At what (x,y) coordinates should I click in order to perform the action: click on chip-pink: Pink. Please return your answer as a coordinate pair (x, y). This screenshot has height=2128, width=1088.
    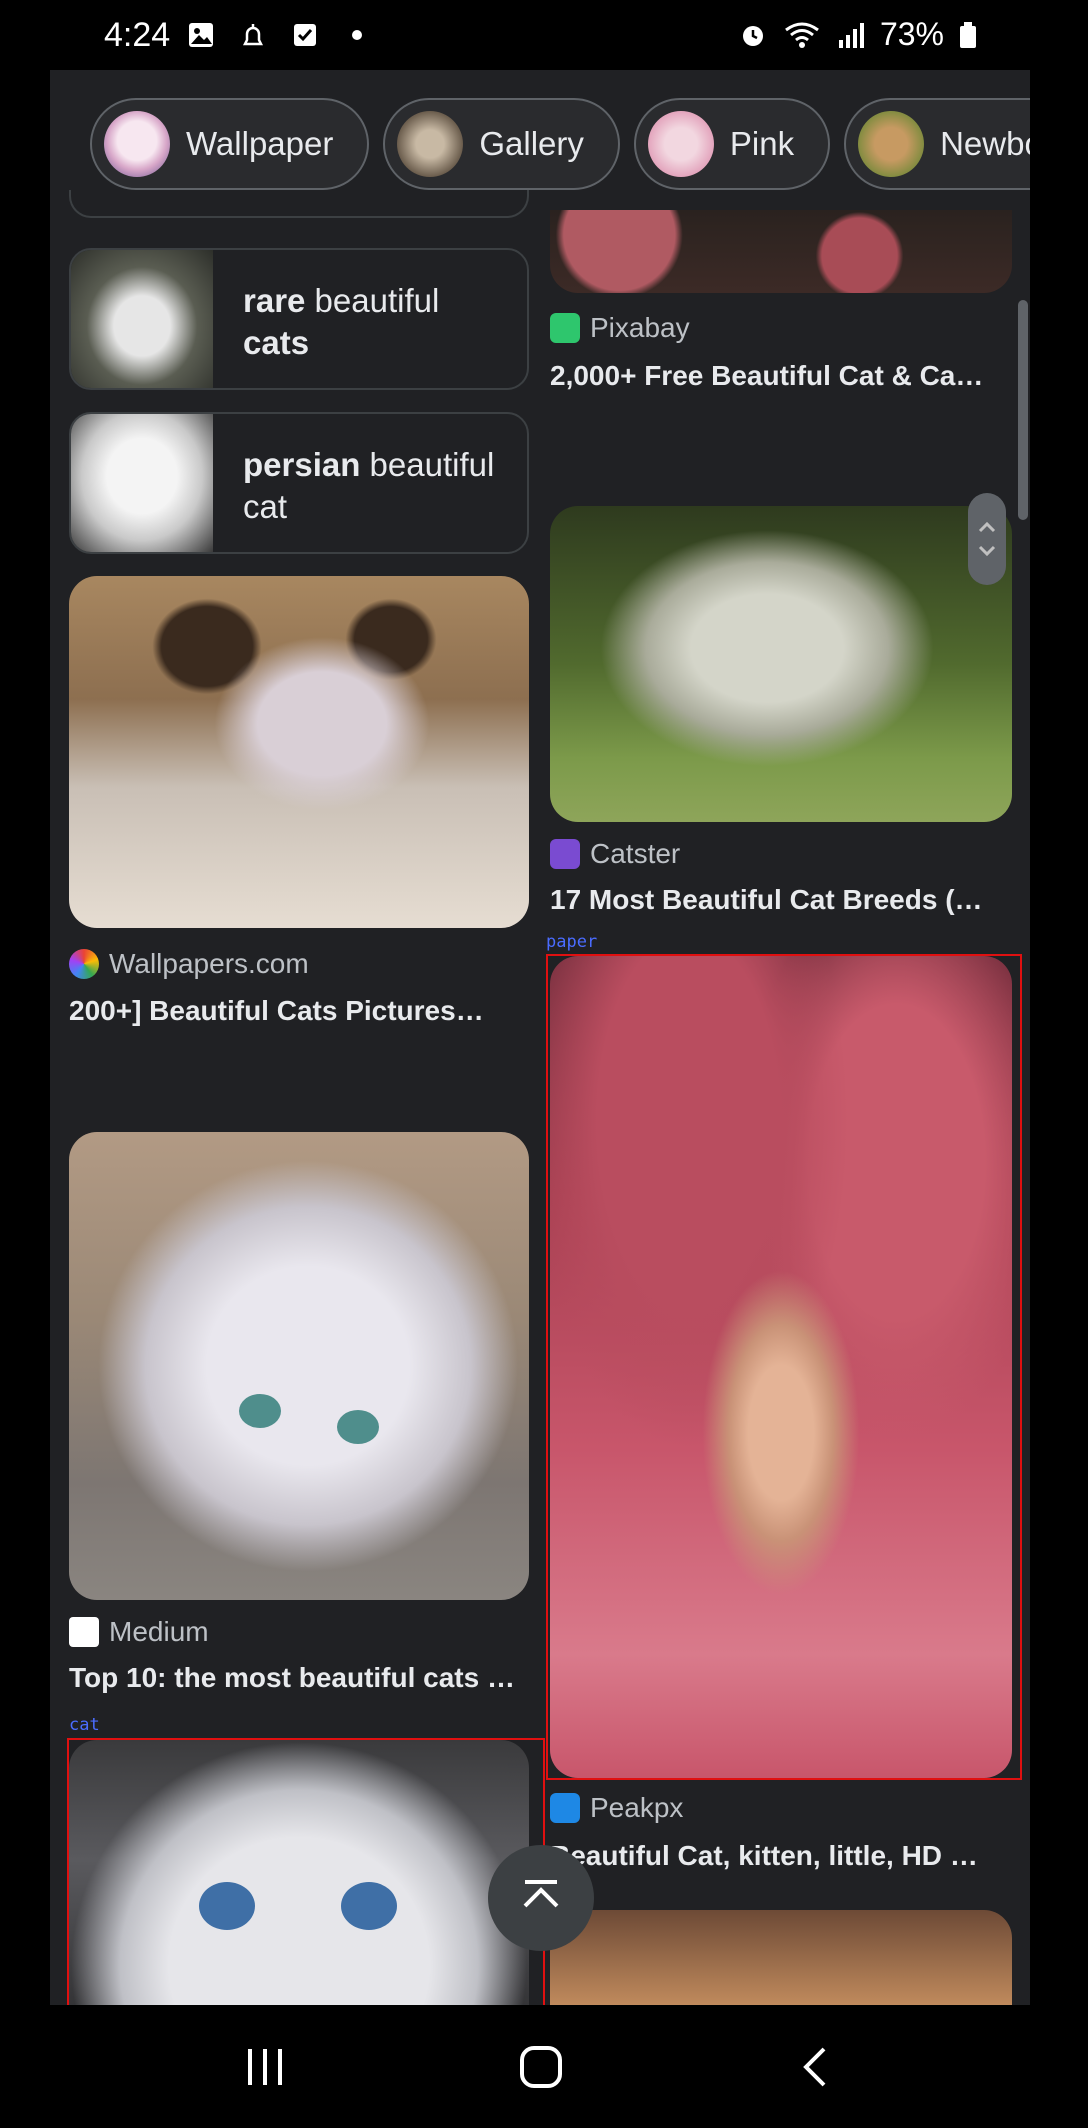
    Looking at the image, I should click on (732, 144).